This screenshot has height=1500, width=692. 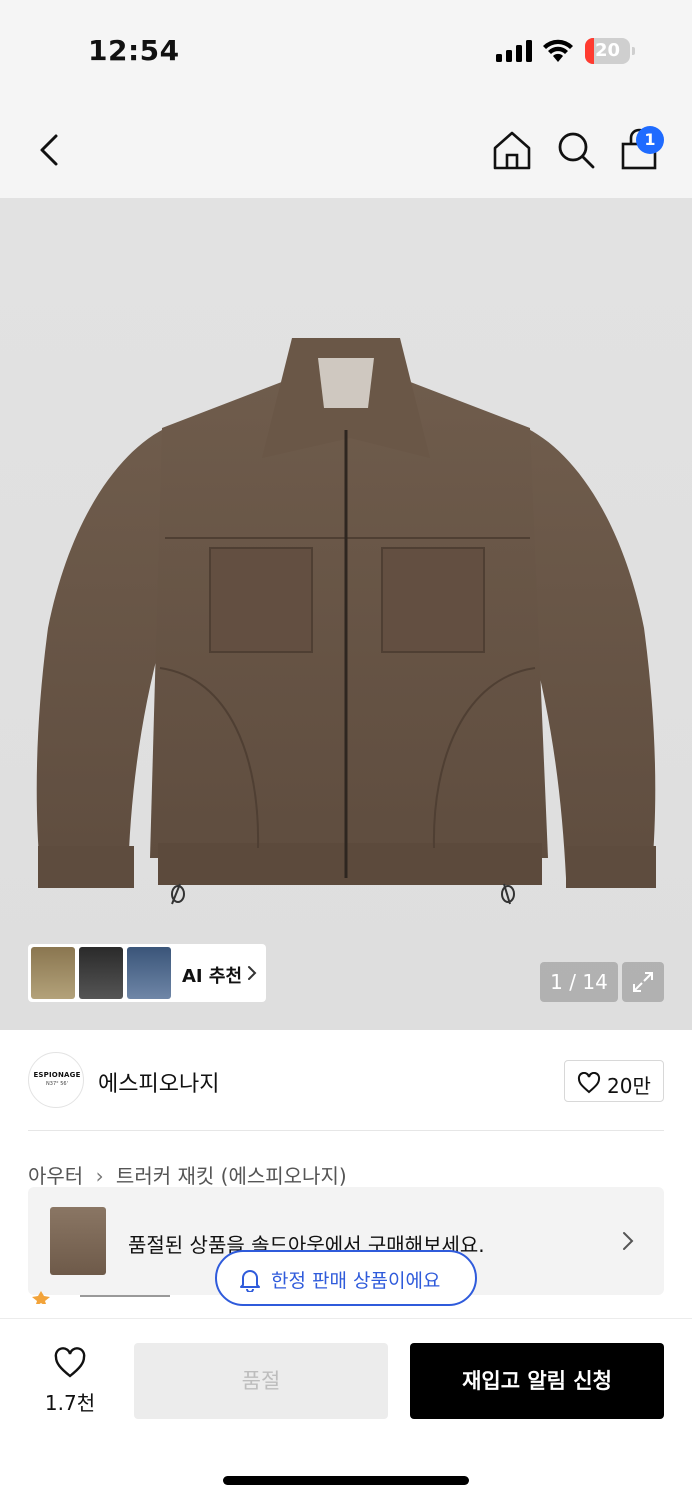 I want to click on star-icon, so click(x=101, y=1297).